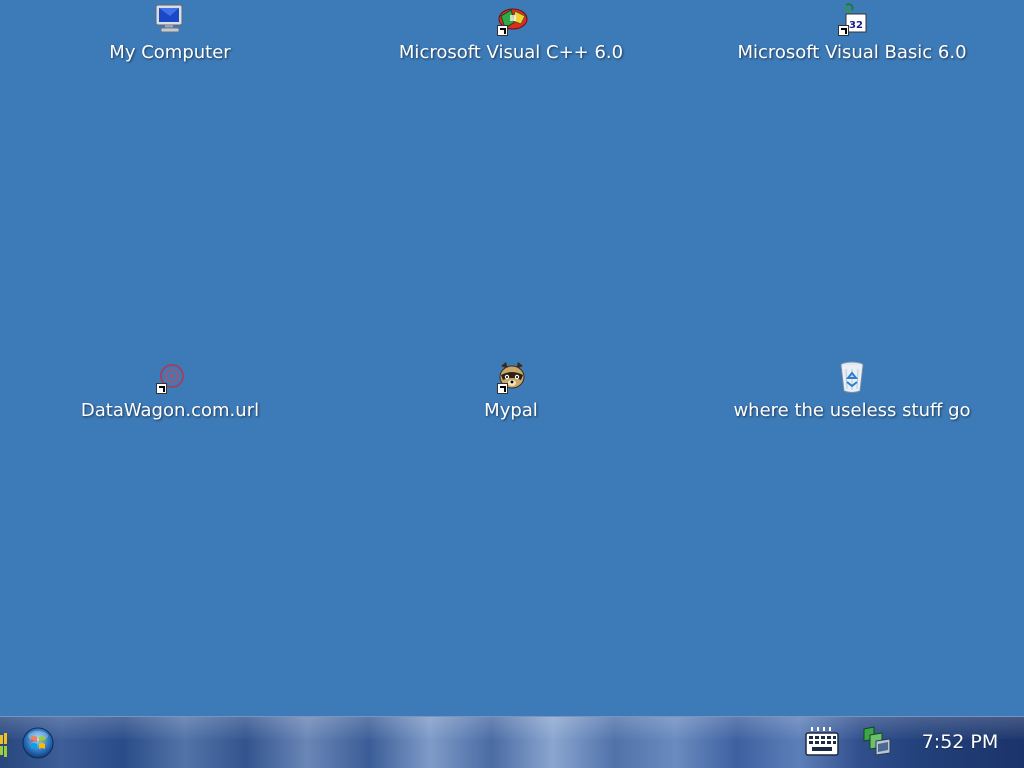  Describe the element at coordinates (852, 410) in the screenshot. I see `desktop-icon-label: where the useless stuff go` at that location.